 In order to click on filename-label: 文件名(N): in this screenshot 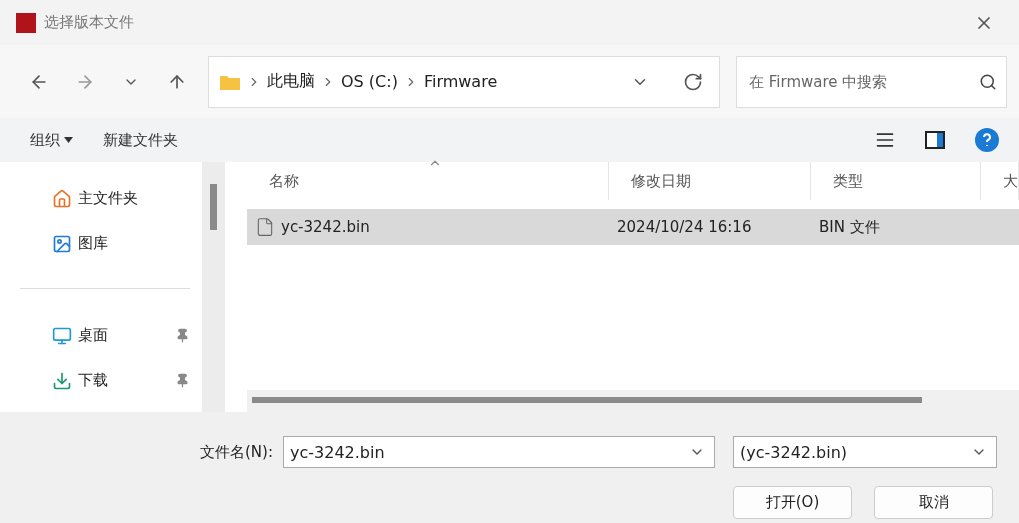, I will do `click(236, 452)`.